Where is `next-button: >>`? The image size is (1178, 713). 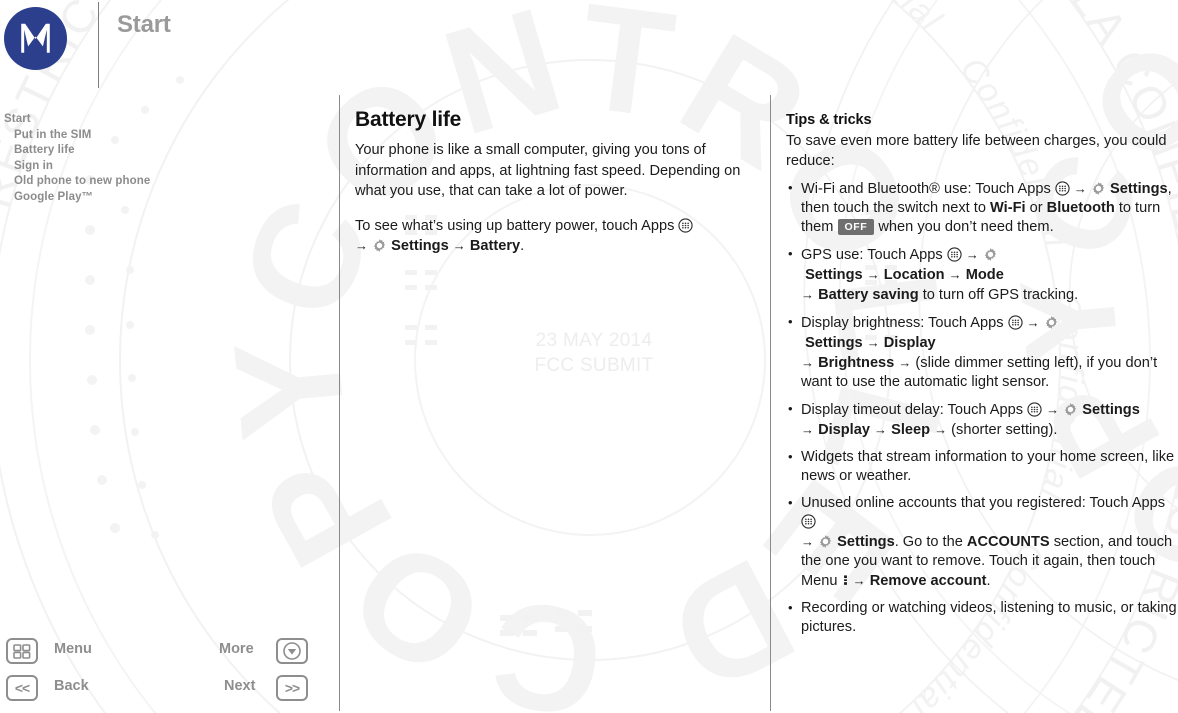
next-button: >> is located at coordinates (292, 688).